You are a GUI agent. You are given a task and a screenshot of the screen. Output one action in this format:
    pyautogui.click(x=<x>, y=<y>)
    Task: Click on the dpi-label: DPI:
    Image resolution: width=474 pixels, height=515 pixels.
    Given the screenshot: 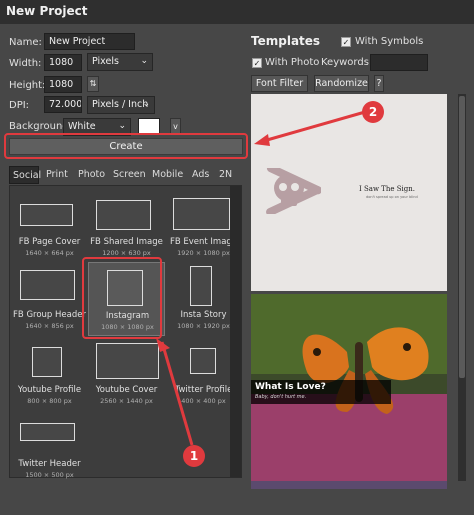 What is the action you would take?
    pyautogui.click(x=19, y=105)
    